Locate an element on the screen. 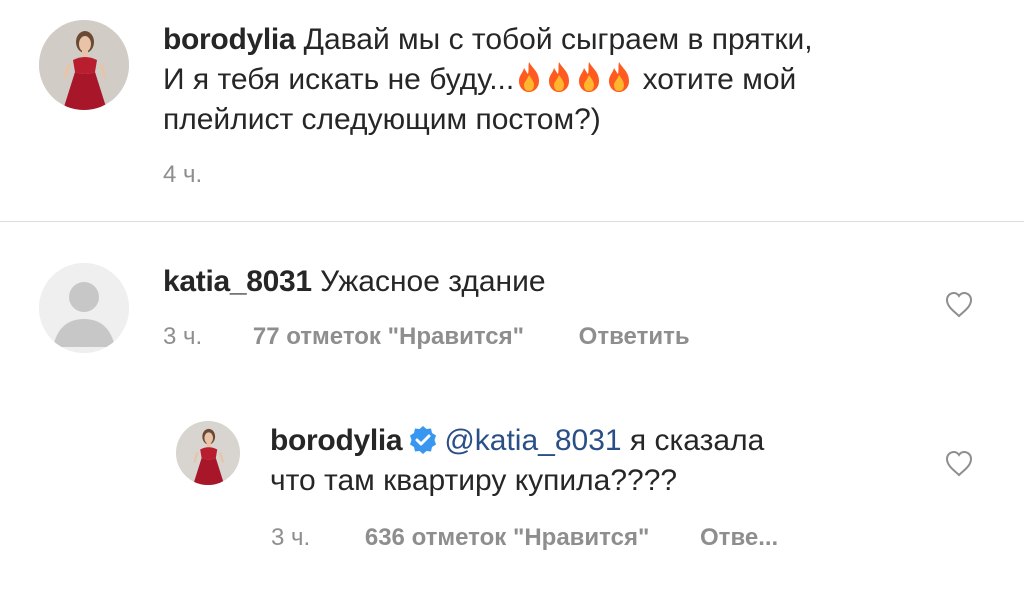 The height and width of the screenshot is (595, 1024). reply-line: что там квартиру купила???? is located at coordinates (474, 480).